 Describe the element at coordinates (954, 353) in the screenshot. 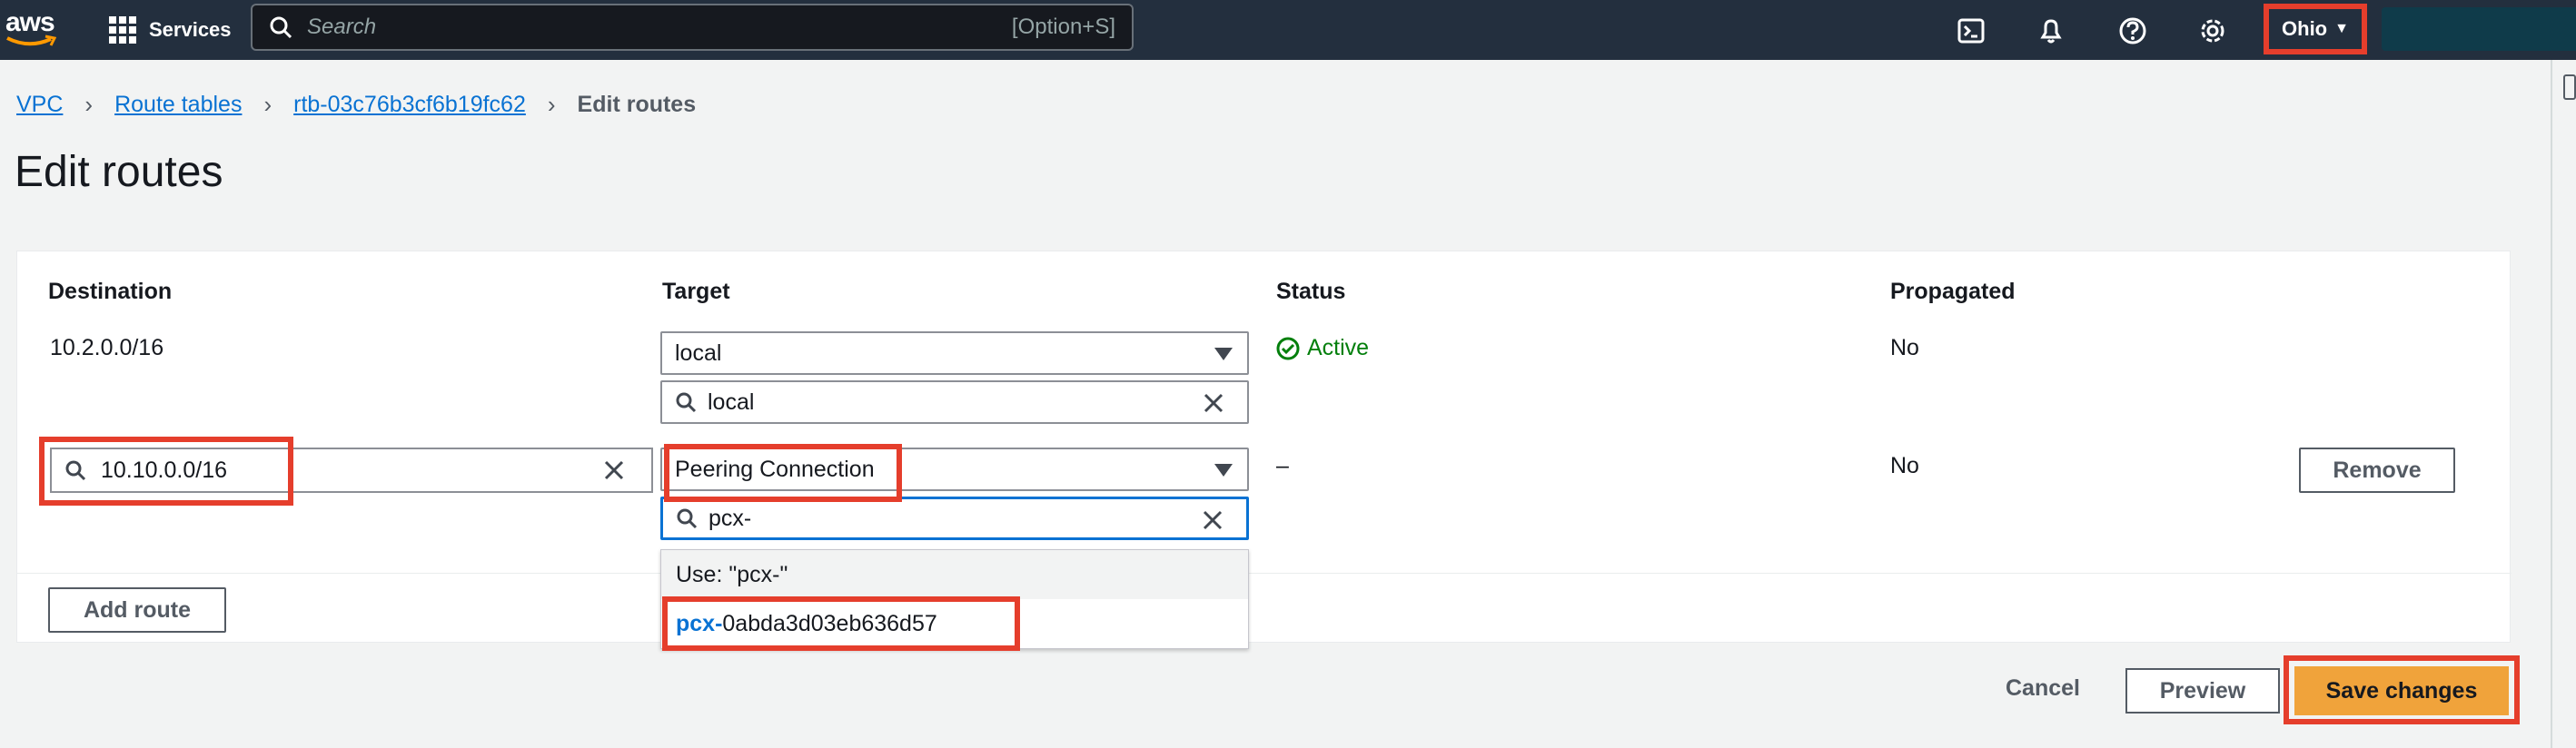

I see `target-select: local` at that location.